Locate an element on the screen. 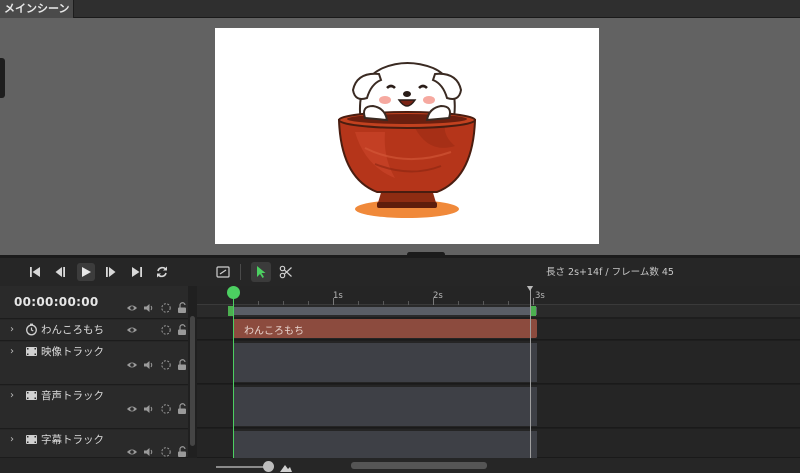 This screenshot has width=800, height=473. cut-tool-button is located at coordinates (286, 272).